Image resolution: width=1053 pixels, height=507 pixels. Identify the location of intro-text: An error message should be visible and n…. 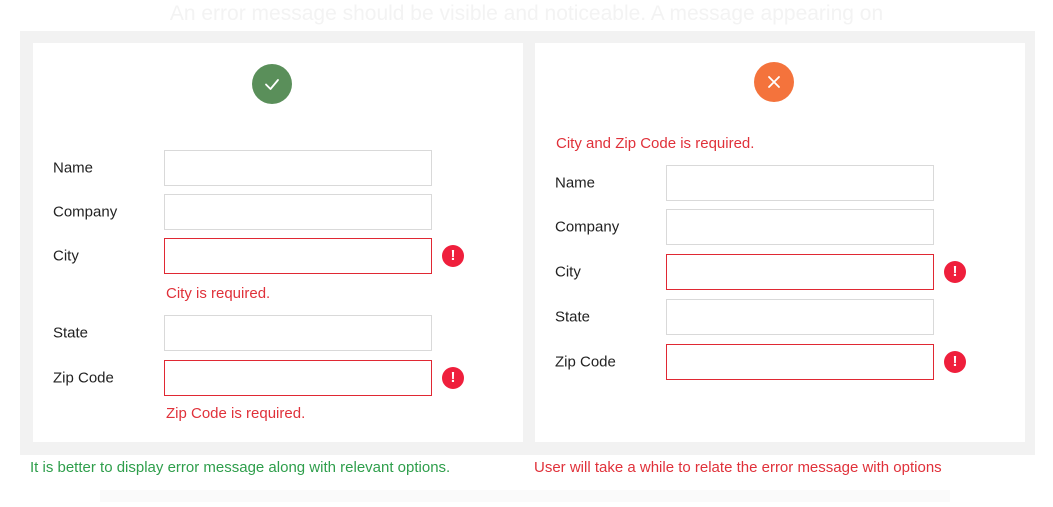
(526, 13).